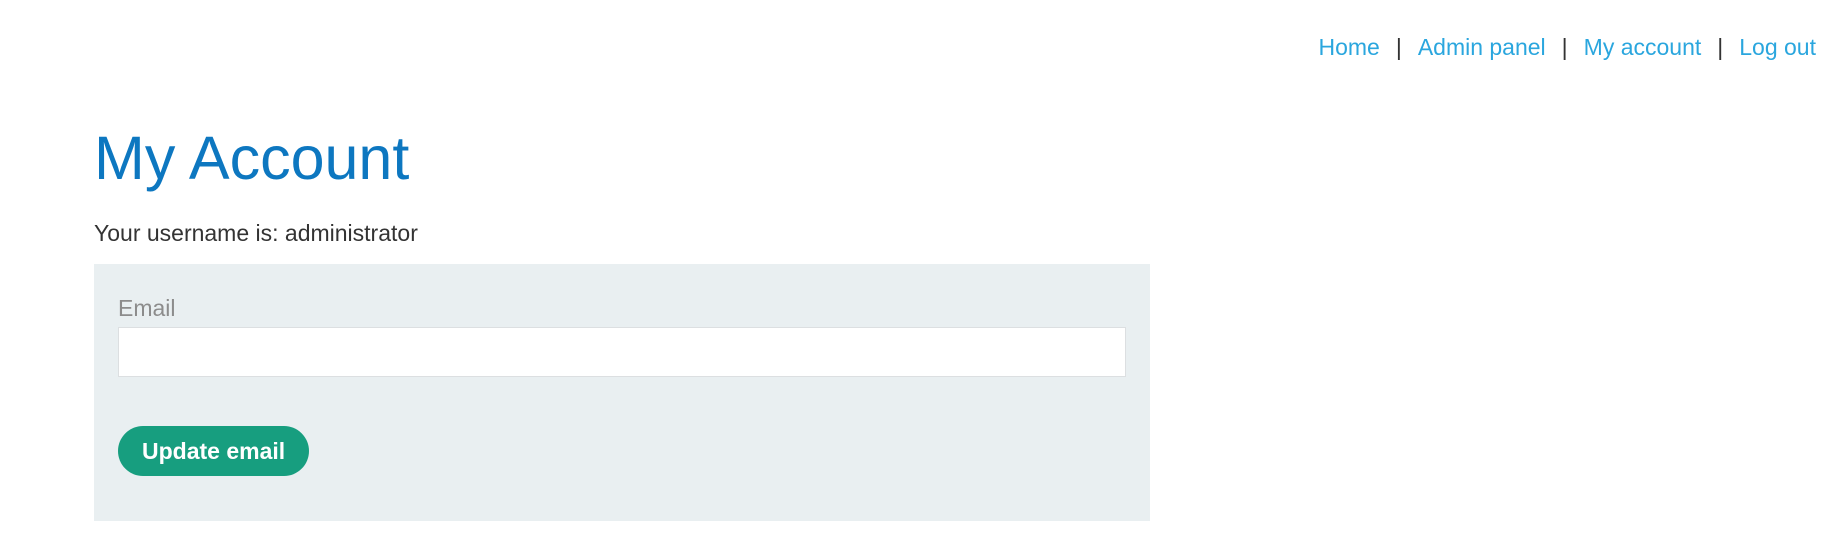 The width and height of the screenshot is (1834, 555). Describe the element at coordinates (256, 233) in the screenshot. I see `username-text: Your username is: administrator` at that location.